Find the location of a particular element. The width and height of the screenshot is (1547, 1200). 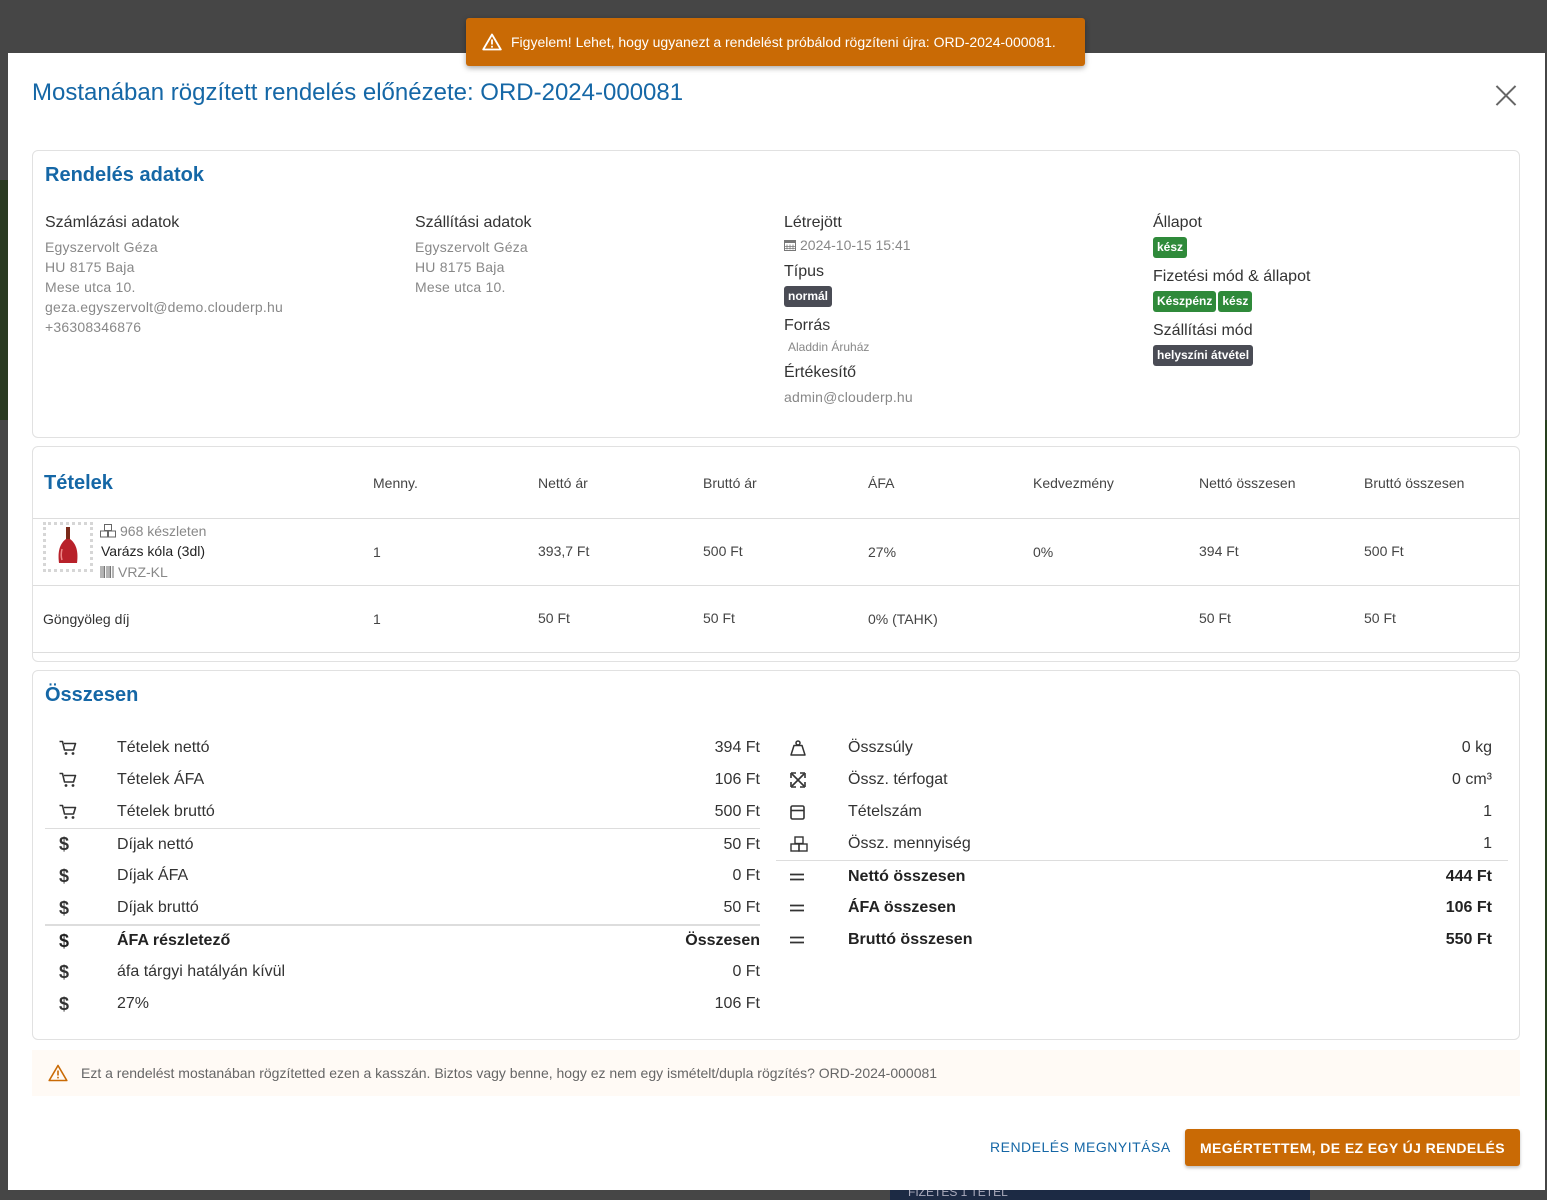

vat-cell: 27% is located at coordinates (882, 552).